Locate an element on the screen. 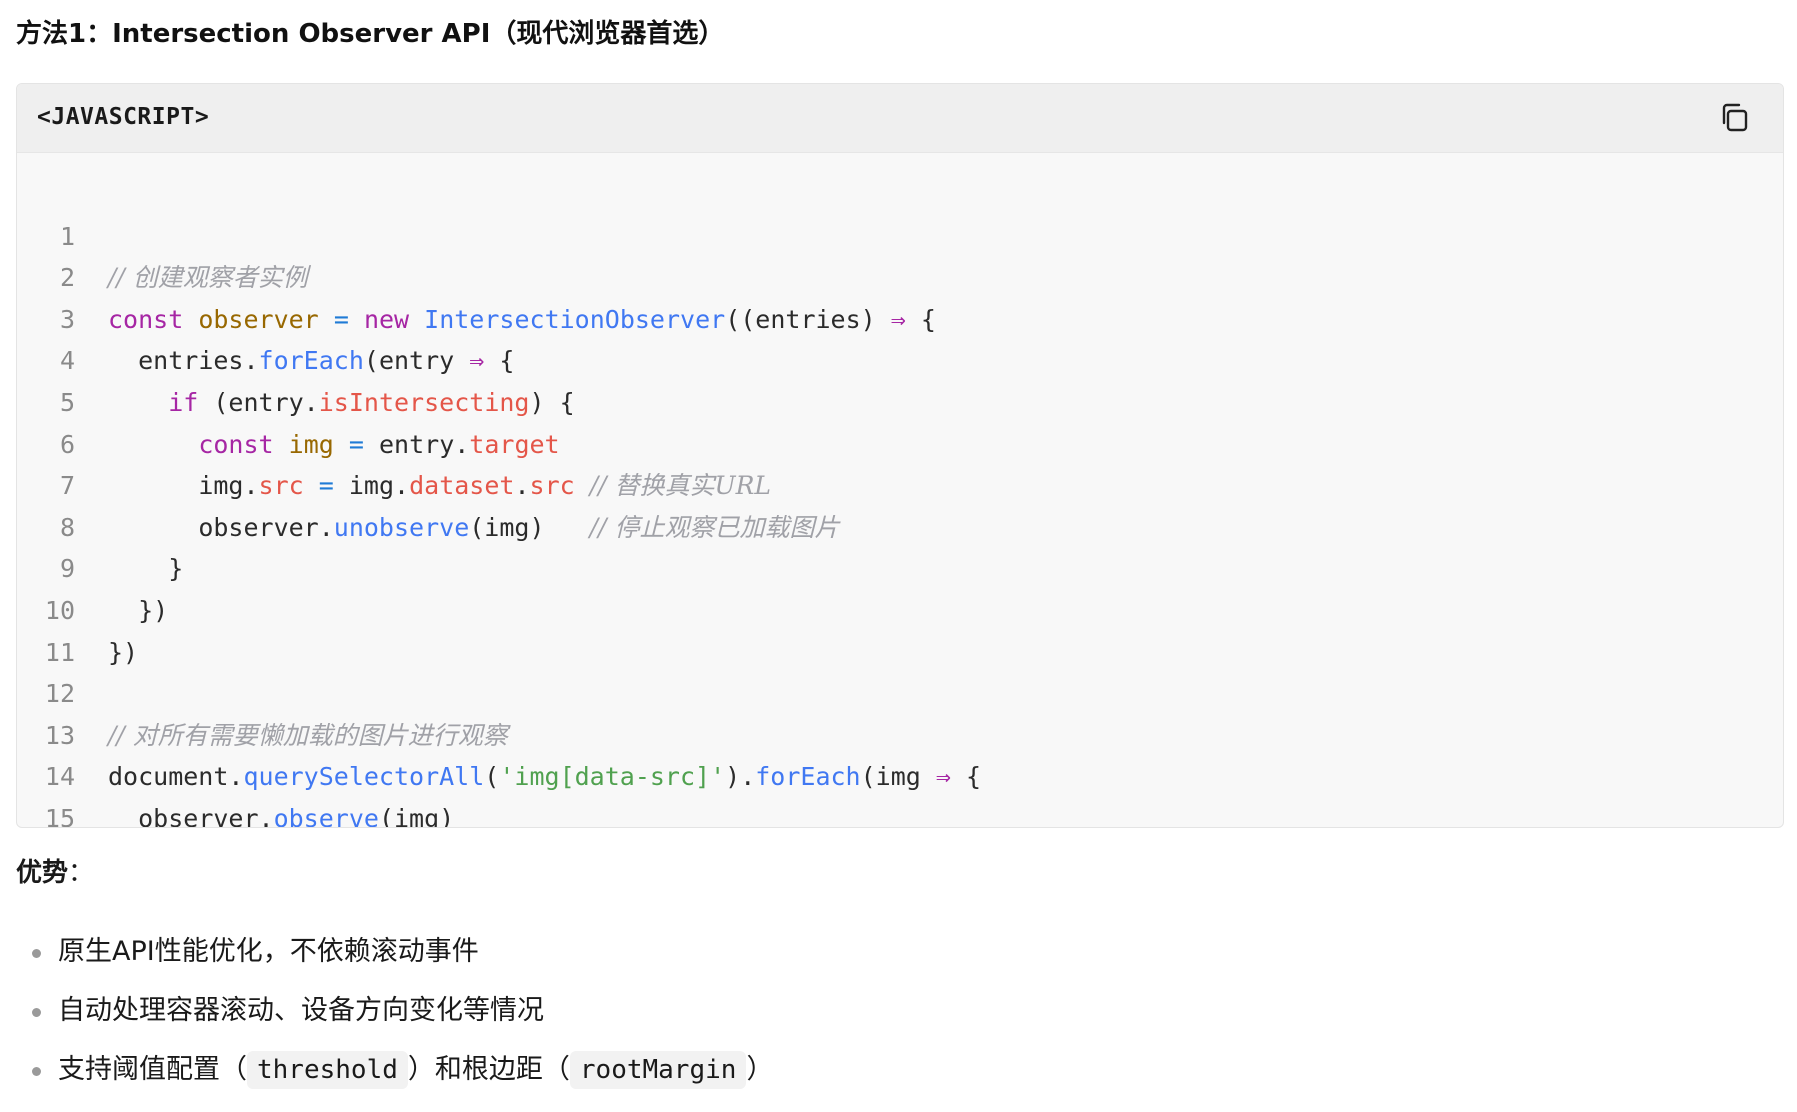 This screenshot has width=1797, height=1112. advantages-colon: ： is located at coordinates (81, 873).